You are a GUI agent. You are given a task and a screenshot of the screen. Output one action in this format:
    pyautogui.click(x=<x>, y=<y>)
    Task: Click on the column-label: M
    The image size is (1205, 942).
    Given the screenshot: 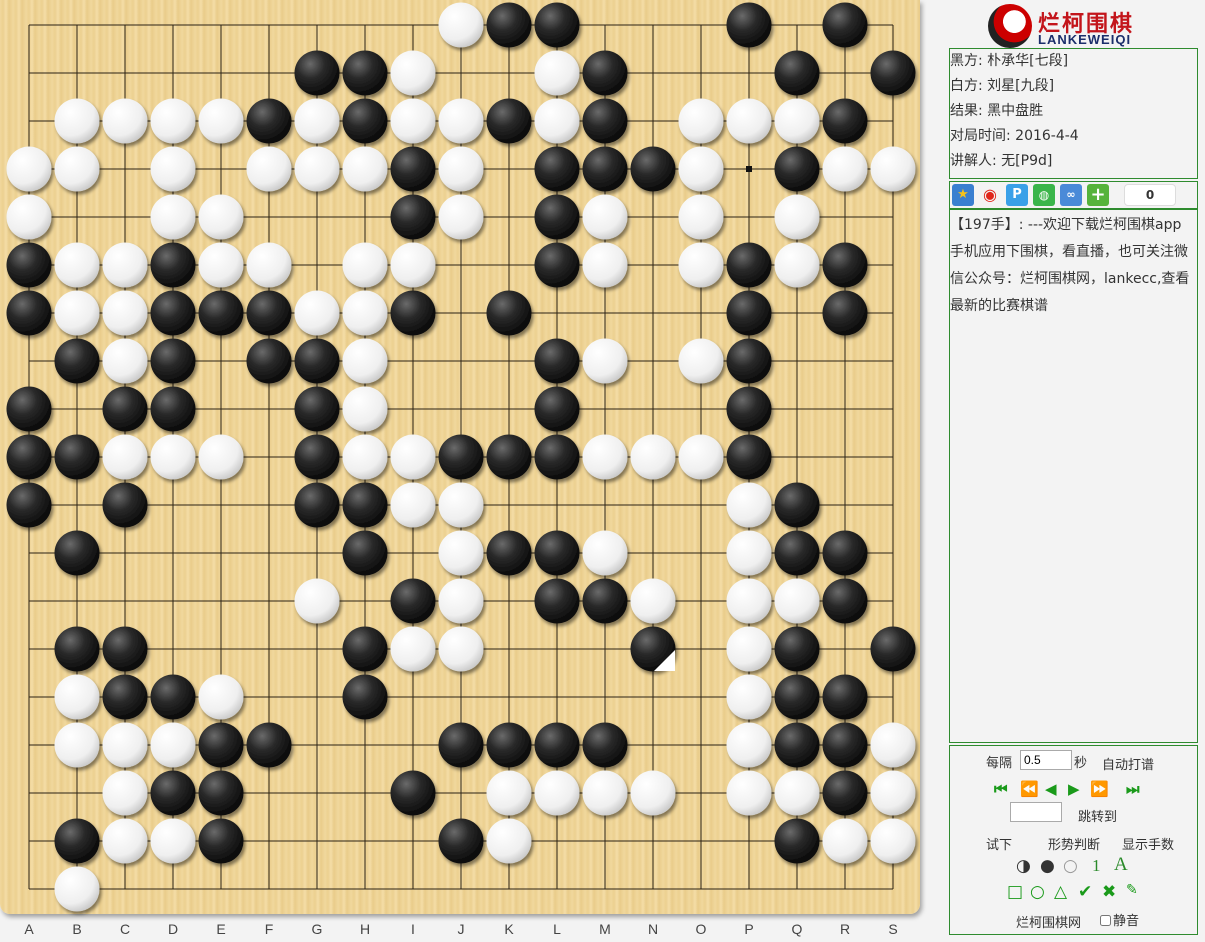 What is the action you would take?
    pyautogui.click(x=605, y=929)
    